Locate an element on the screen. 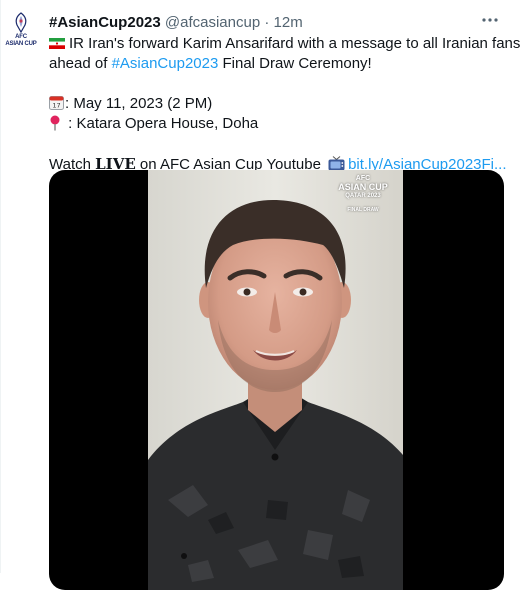 The height and width of the screenshot is (590, 520). tweet-header: #AsianCup2023 @afcasiancup · 12m is located at coordinates (176, 23).